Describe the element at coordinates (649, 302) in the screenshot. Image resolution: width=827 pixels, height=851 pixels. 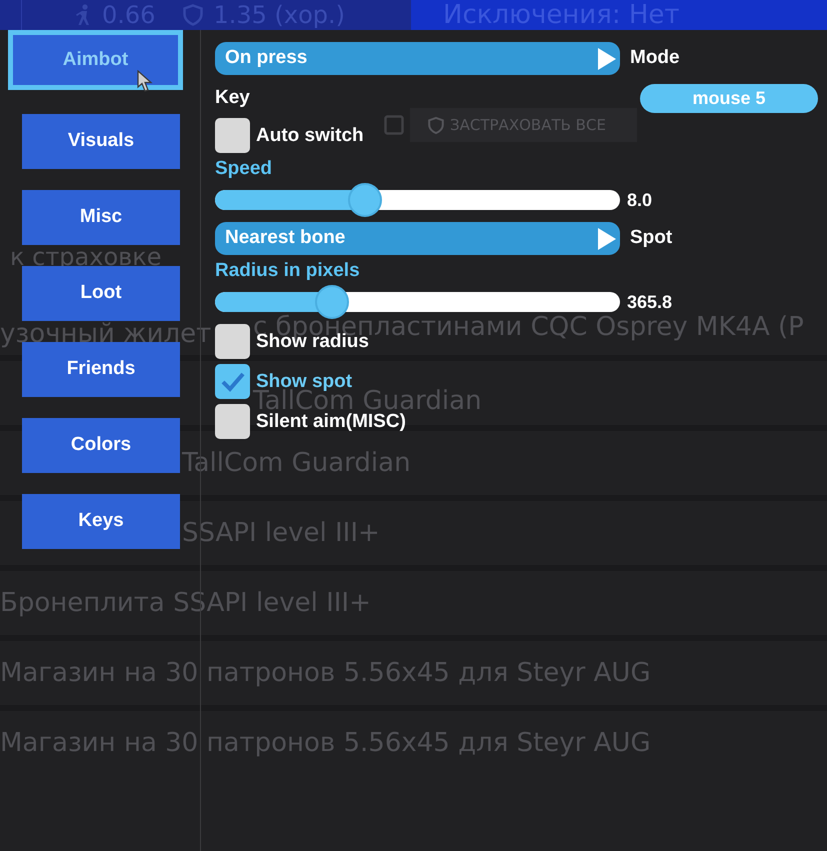
I see `slider-value: 365.8` at that location.